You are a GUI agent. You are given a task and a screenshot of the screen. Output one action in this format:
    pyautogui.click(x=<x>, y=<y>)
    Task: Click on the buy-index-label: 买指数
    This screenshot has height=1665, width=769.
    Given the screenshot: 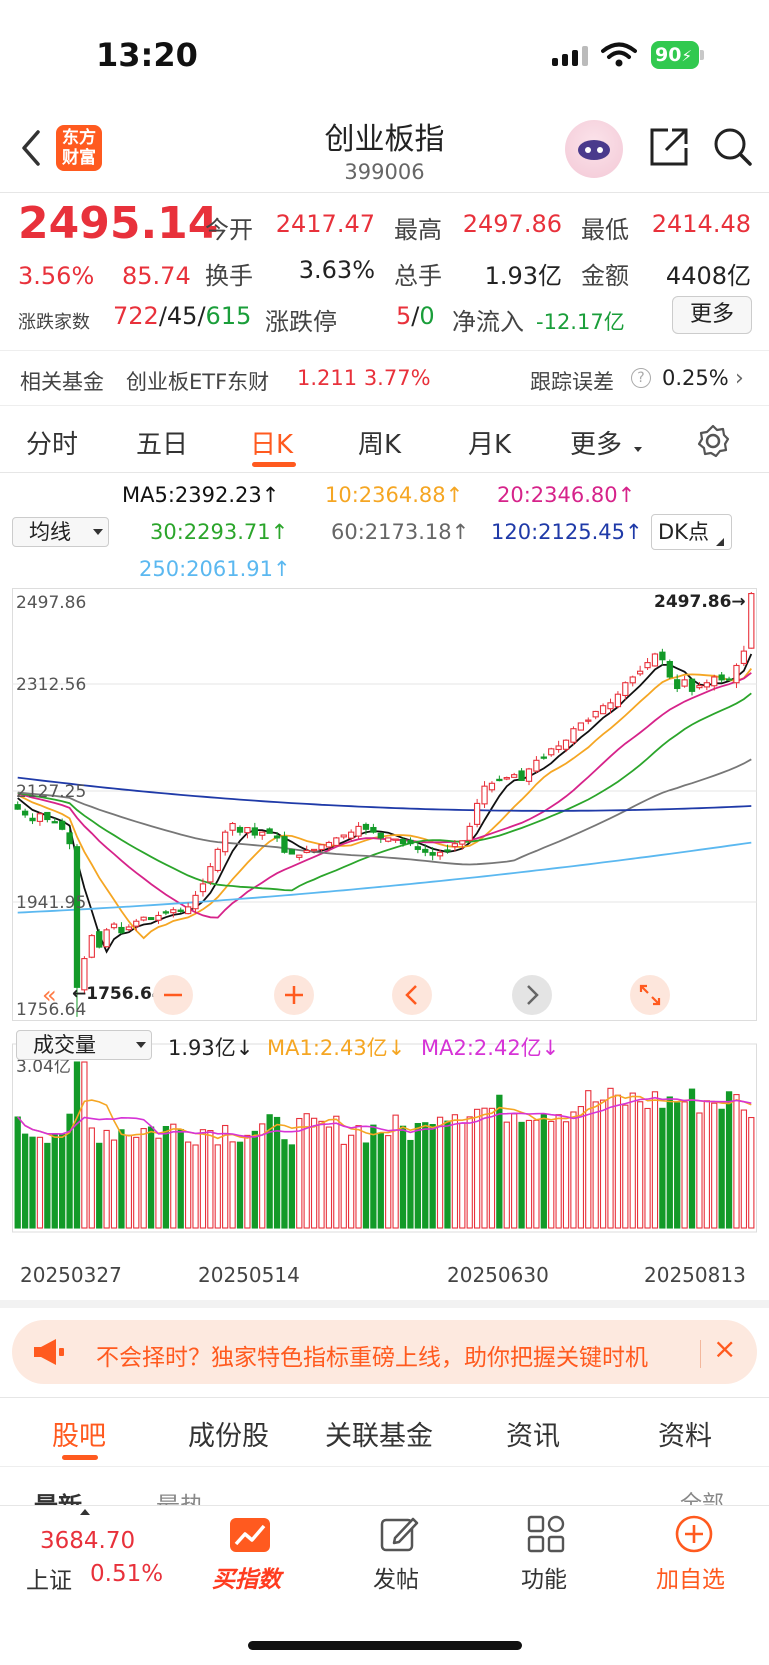 What is the action you would take?
    pyautogui.click(x=246, y=1577)
    